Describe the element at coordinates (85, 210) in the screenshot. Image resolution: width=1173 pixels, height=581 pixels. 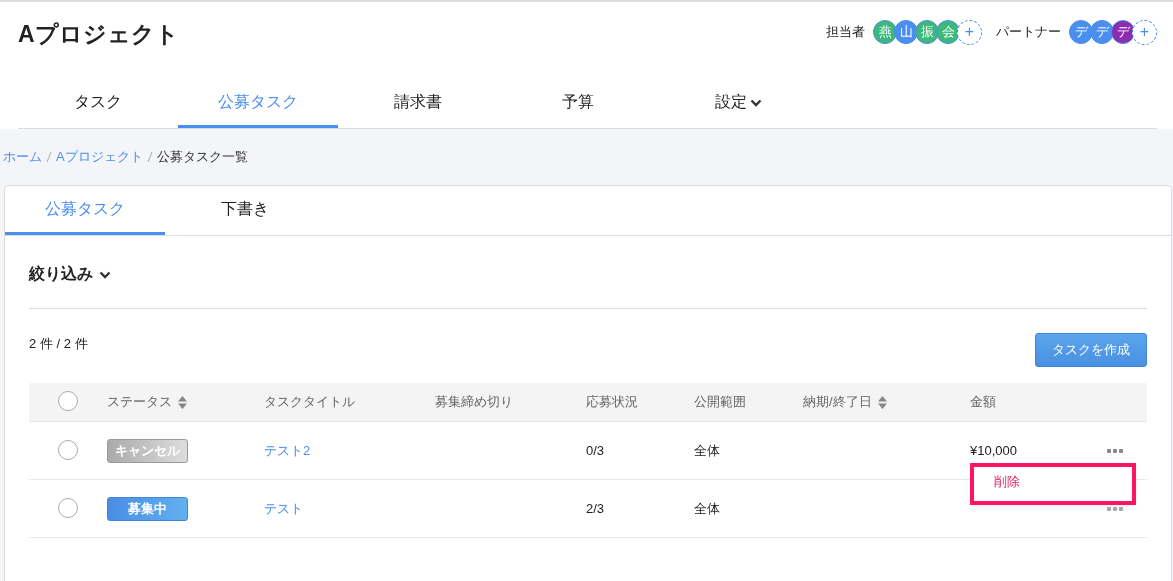
I see `tab: 公募タスク` at that location.